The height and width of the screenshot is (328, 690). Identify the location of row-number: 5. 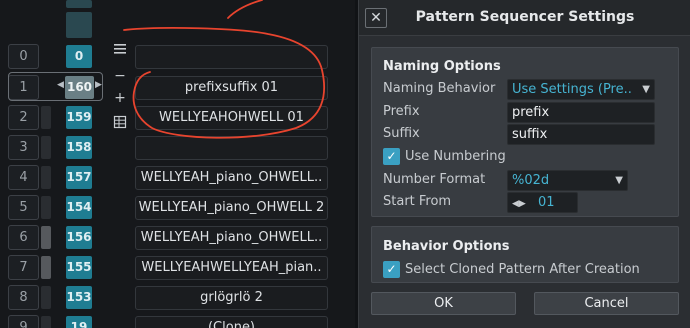
(23, 207).